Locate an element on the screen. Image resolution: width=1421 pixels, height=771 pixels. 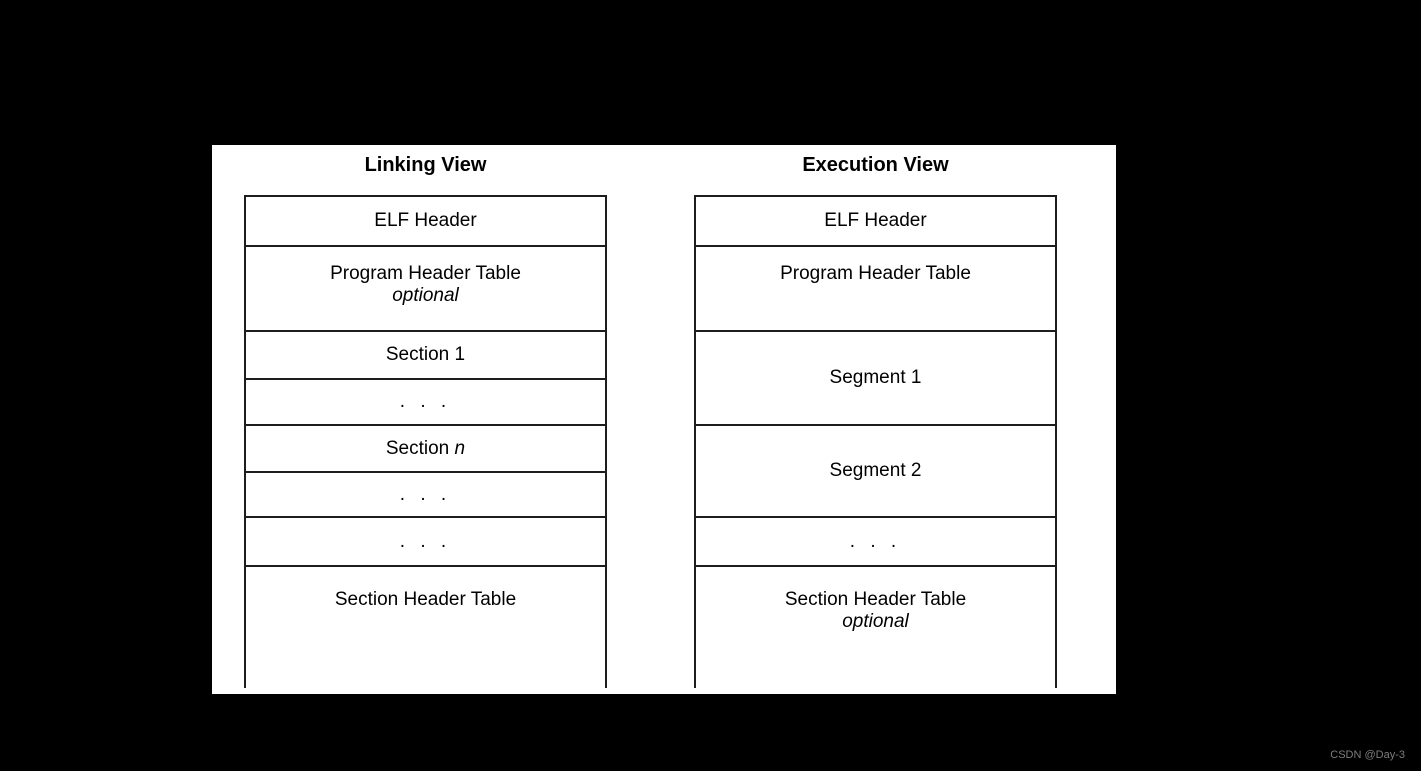
row-label: Section n is located at coordinates (425, 448).